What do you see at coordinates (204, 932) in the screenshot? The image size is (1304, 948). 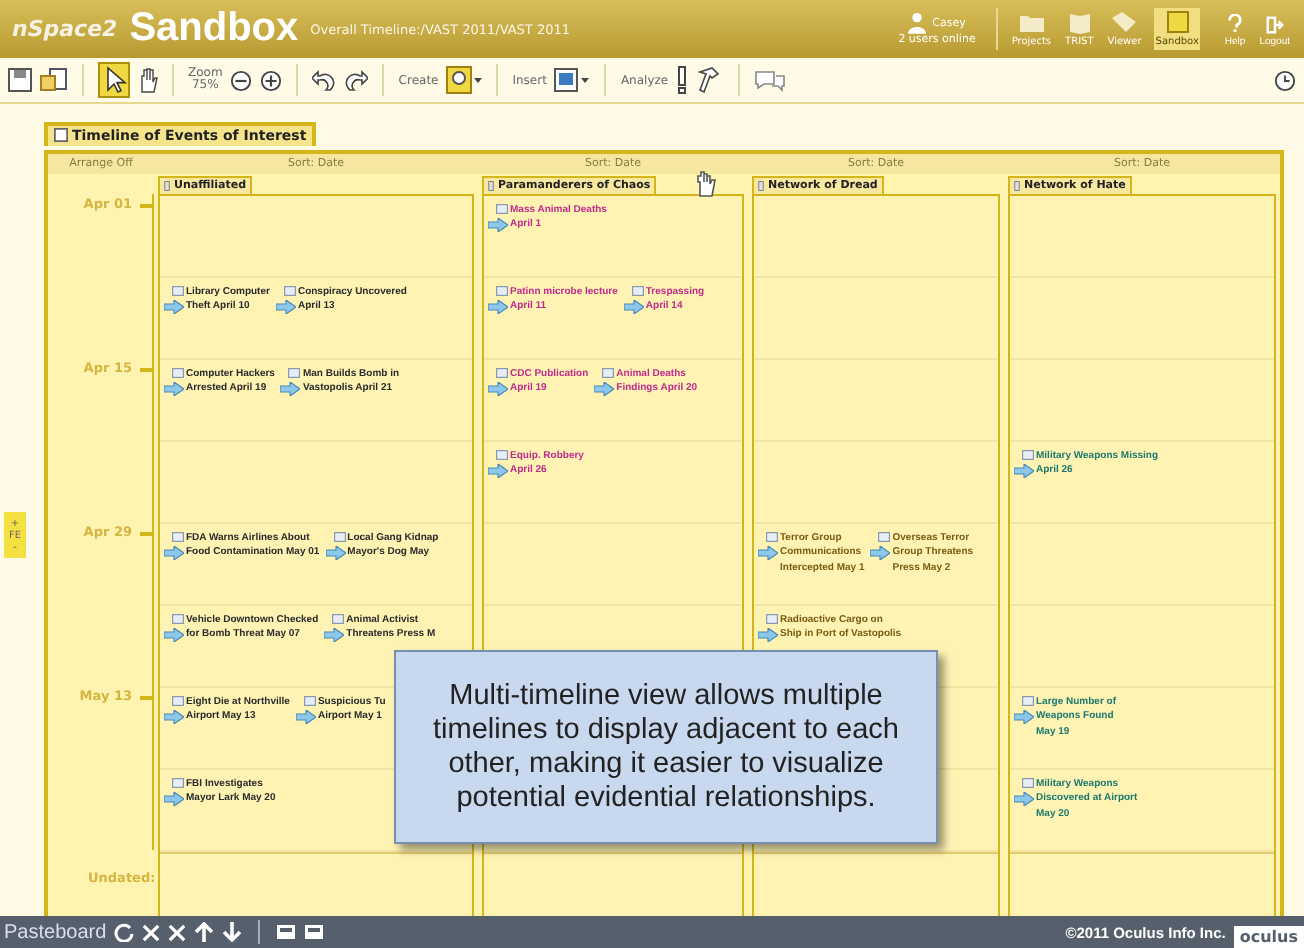 I see `up-arrow-icon` at bounding box center [204, 932].